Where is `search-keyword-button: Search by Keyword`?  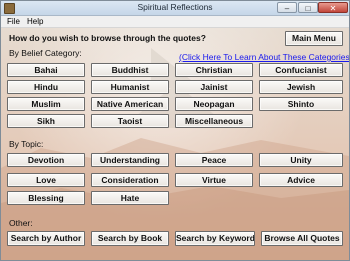 search-keyword-button: Search by Keyword is located at coordinates (215, 238).